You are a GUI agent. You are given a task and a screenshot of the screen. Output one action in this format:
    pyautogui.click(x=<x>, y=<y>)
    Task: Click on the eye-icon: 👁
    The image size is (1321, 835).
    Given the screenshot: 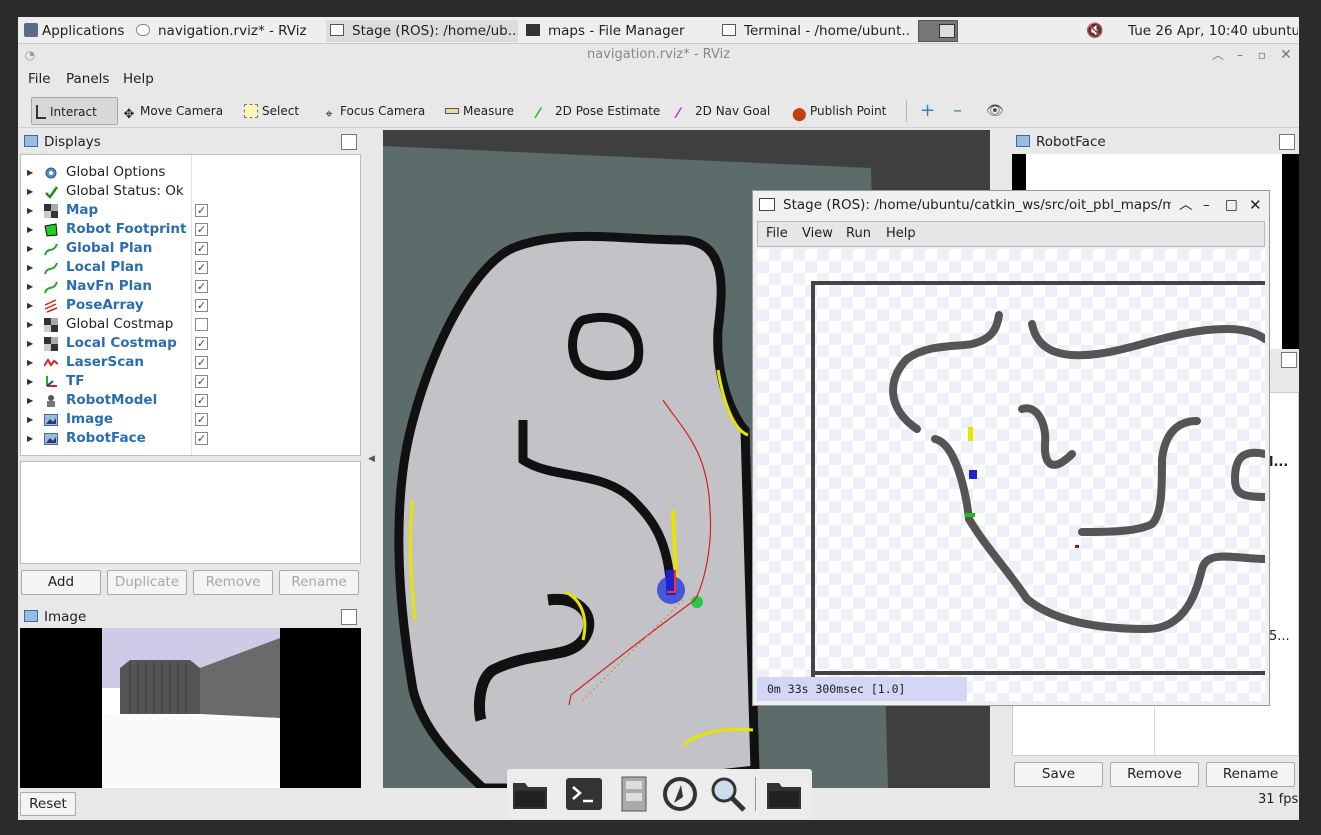 What is the action you would take?
    pyautogui.click(x=995, y=111)
    